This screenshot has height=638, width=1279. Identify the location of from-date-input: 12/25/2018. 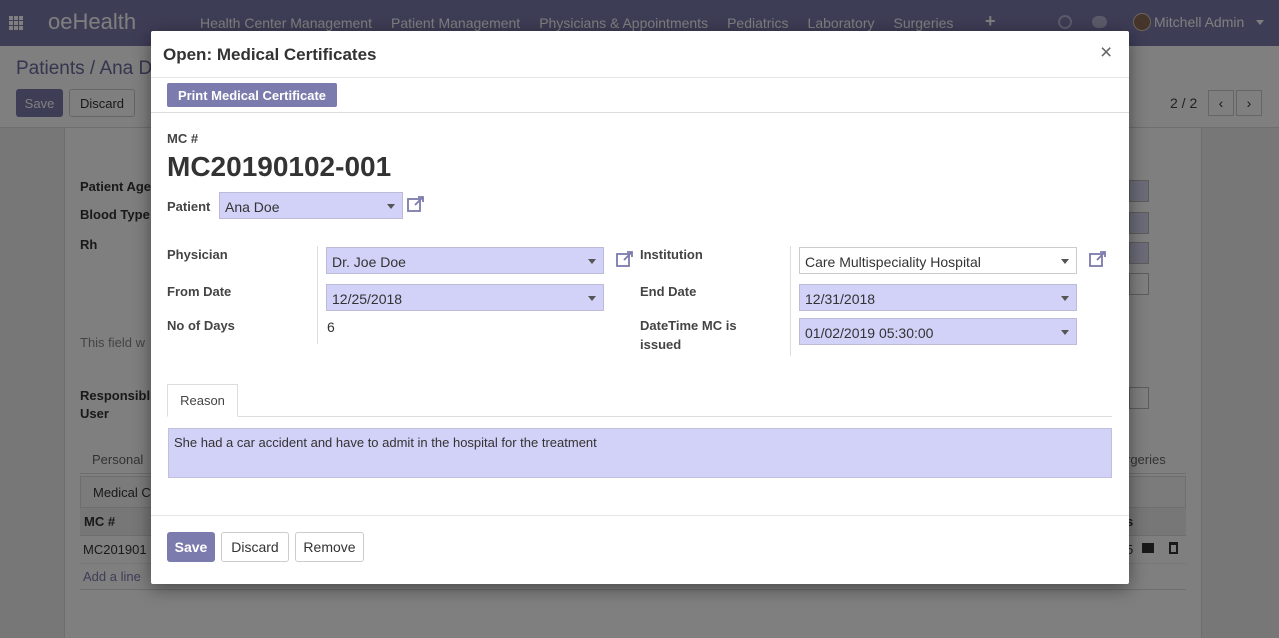
(465, 297).